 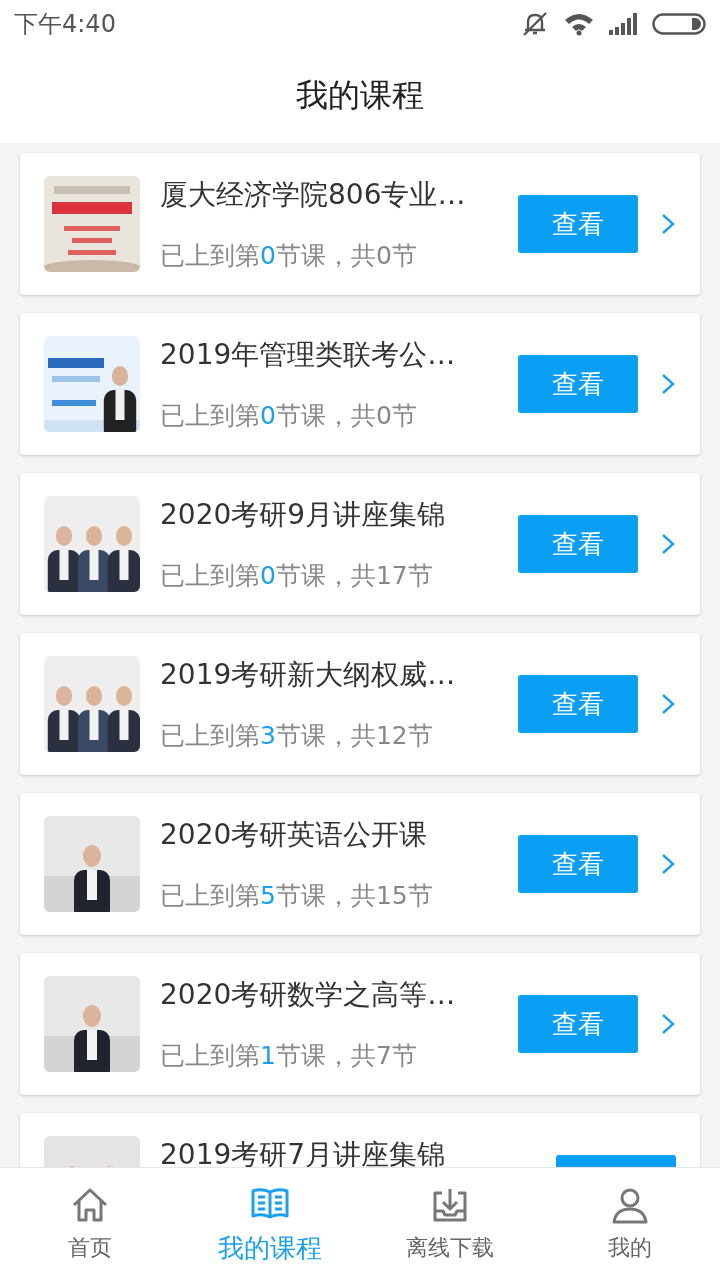 I want to click on page-title: 我的课程, so click(x=360, y=95).